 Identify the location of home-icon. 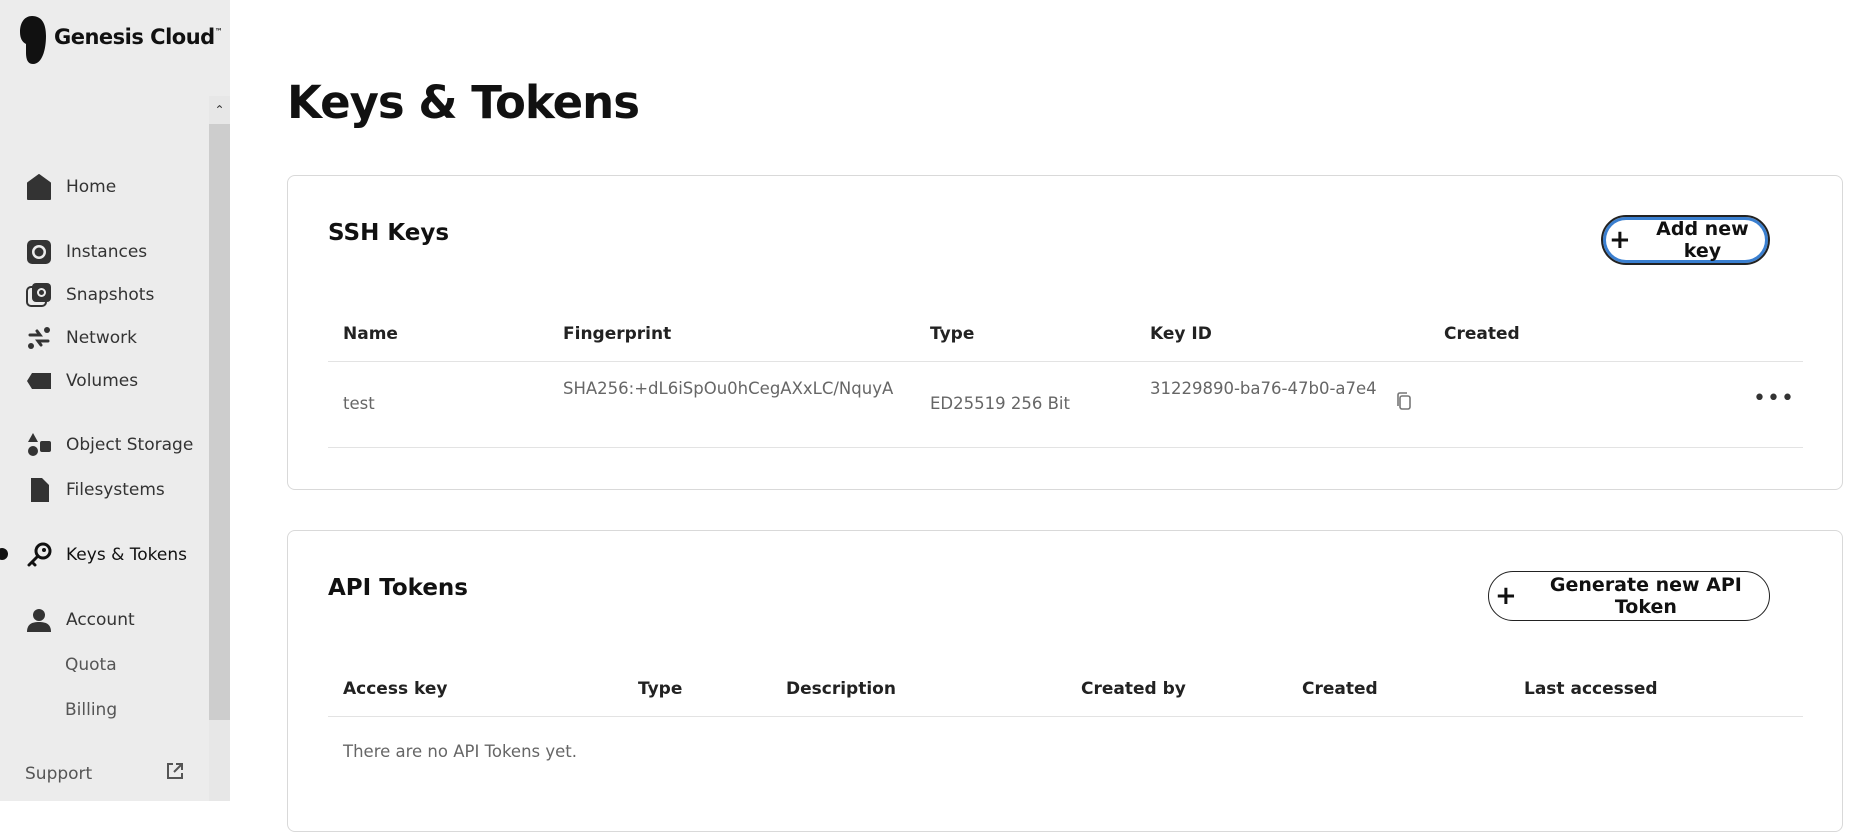
(39, 187).